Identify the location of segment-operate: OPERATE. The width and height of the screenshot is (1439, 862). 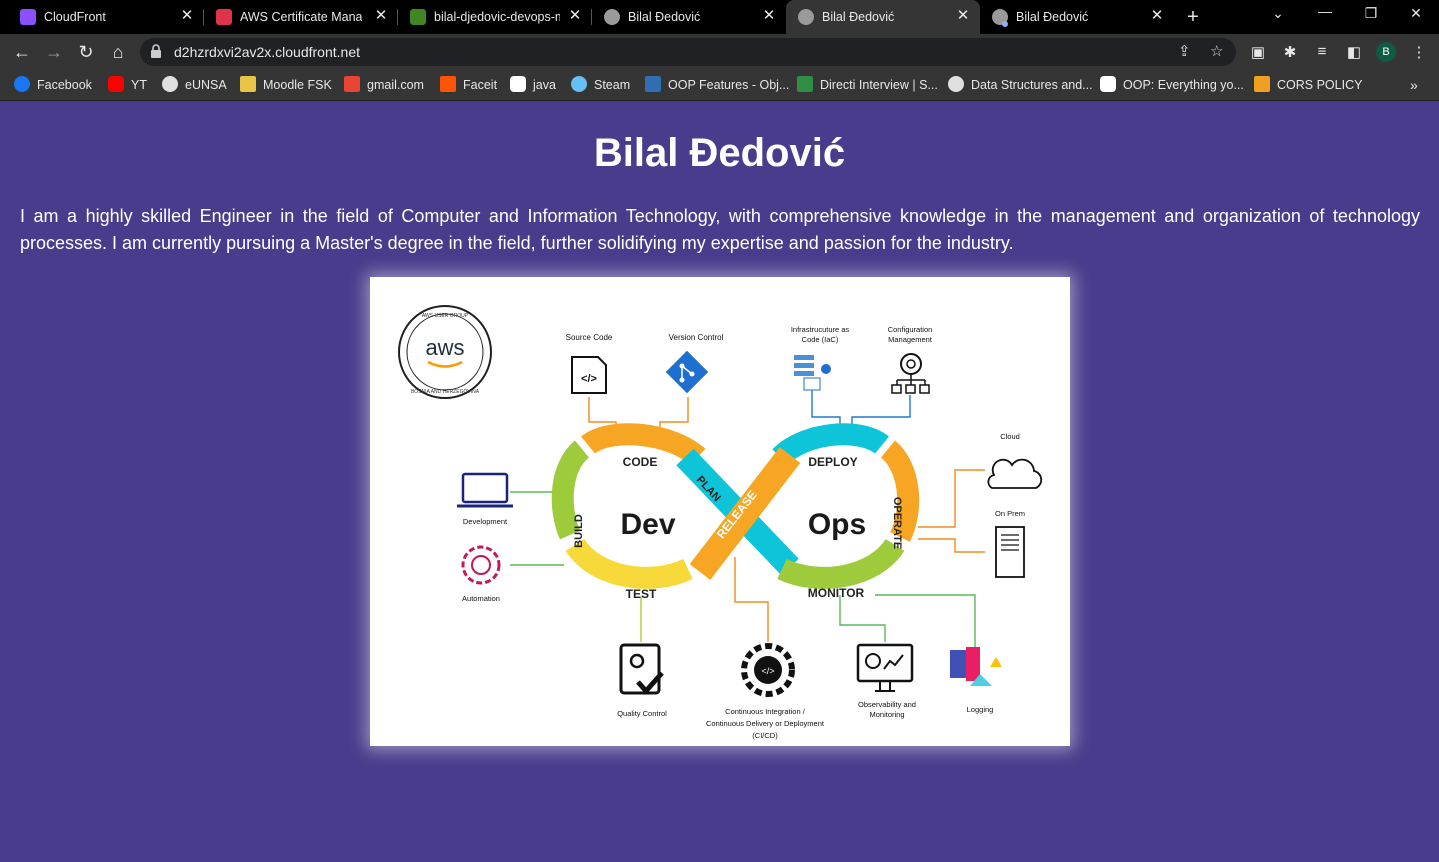
(897, 523).